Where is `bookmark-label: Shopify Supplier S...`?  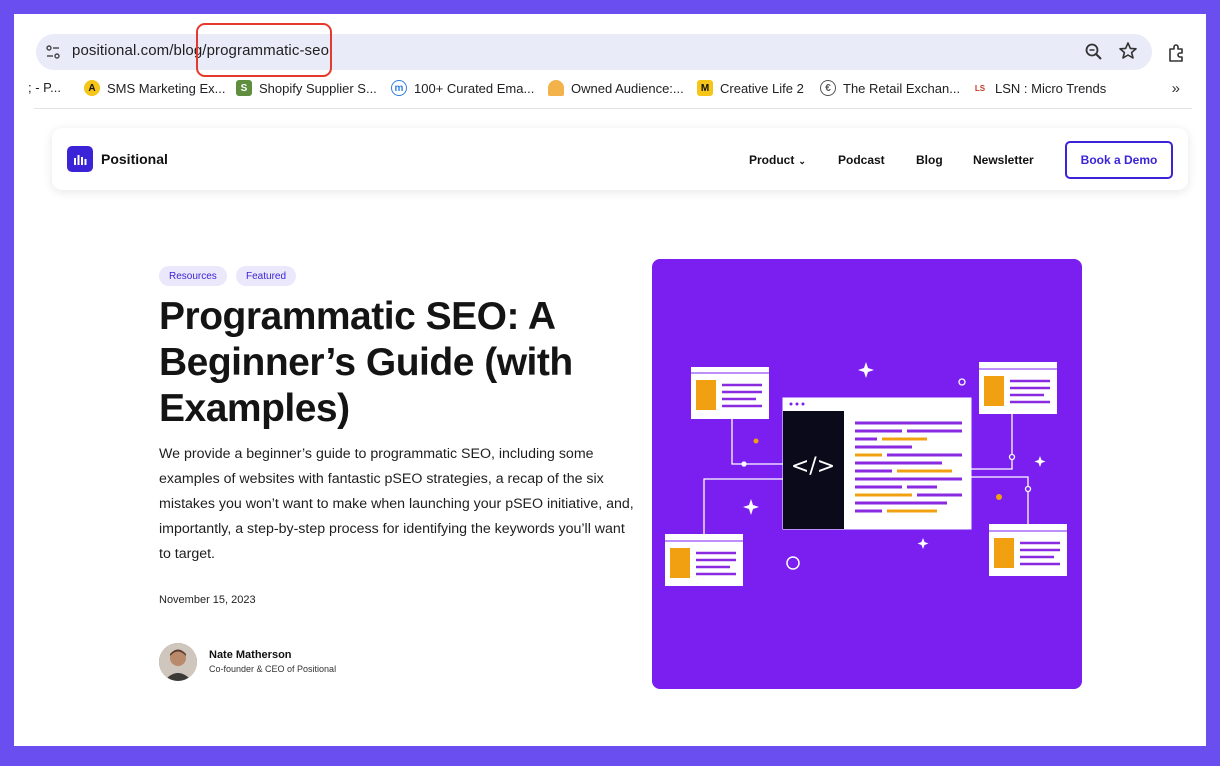
bookmark-label: Shopify Supplier S... is located at coordinates (318, 88).